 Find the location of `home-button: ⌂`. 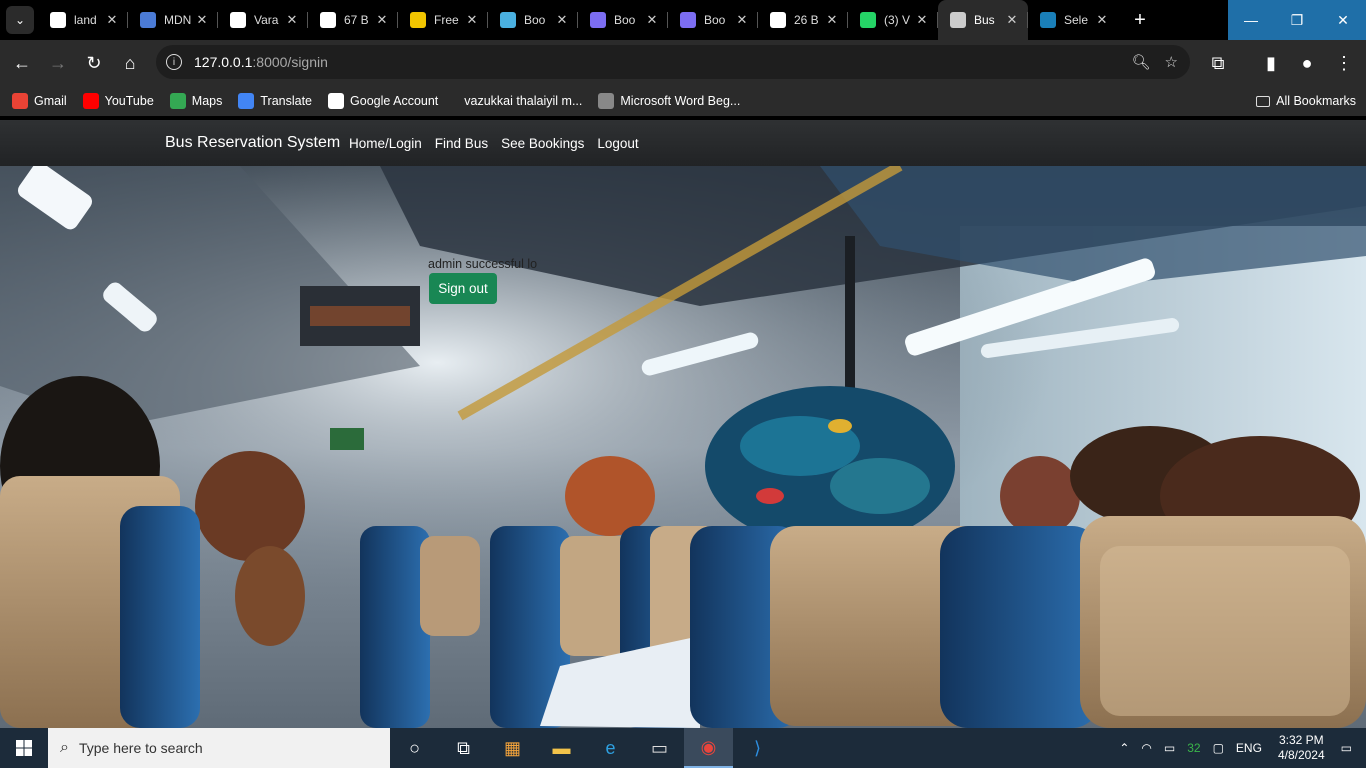

home-button: ⌂ is located at coordinates (130, 63).